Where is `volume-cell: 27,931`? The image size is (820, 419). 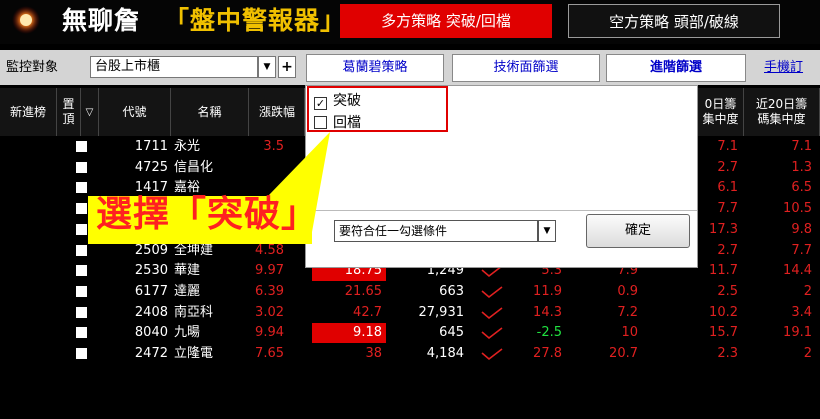 volume-cell: 27,931 is located at coordinates (441, 312).